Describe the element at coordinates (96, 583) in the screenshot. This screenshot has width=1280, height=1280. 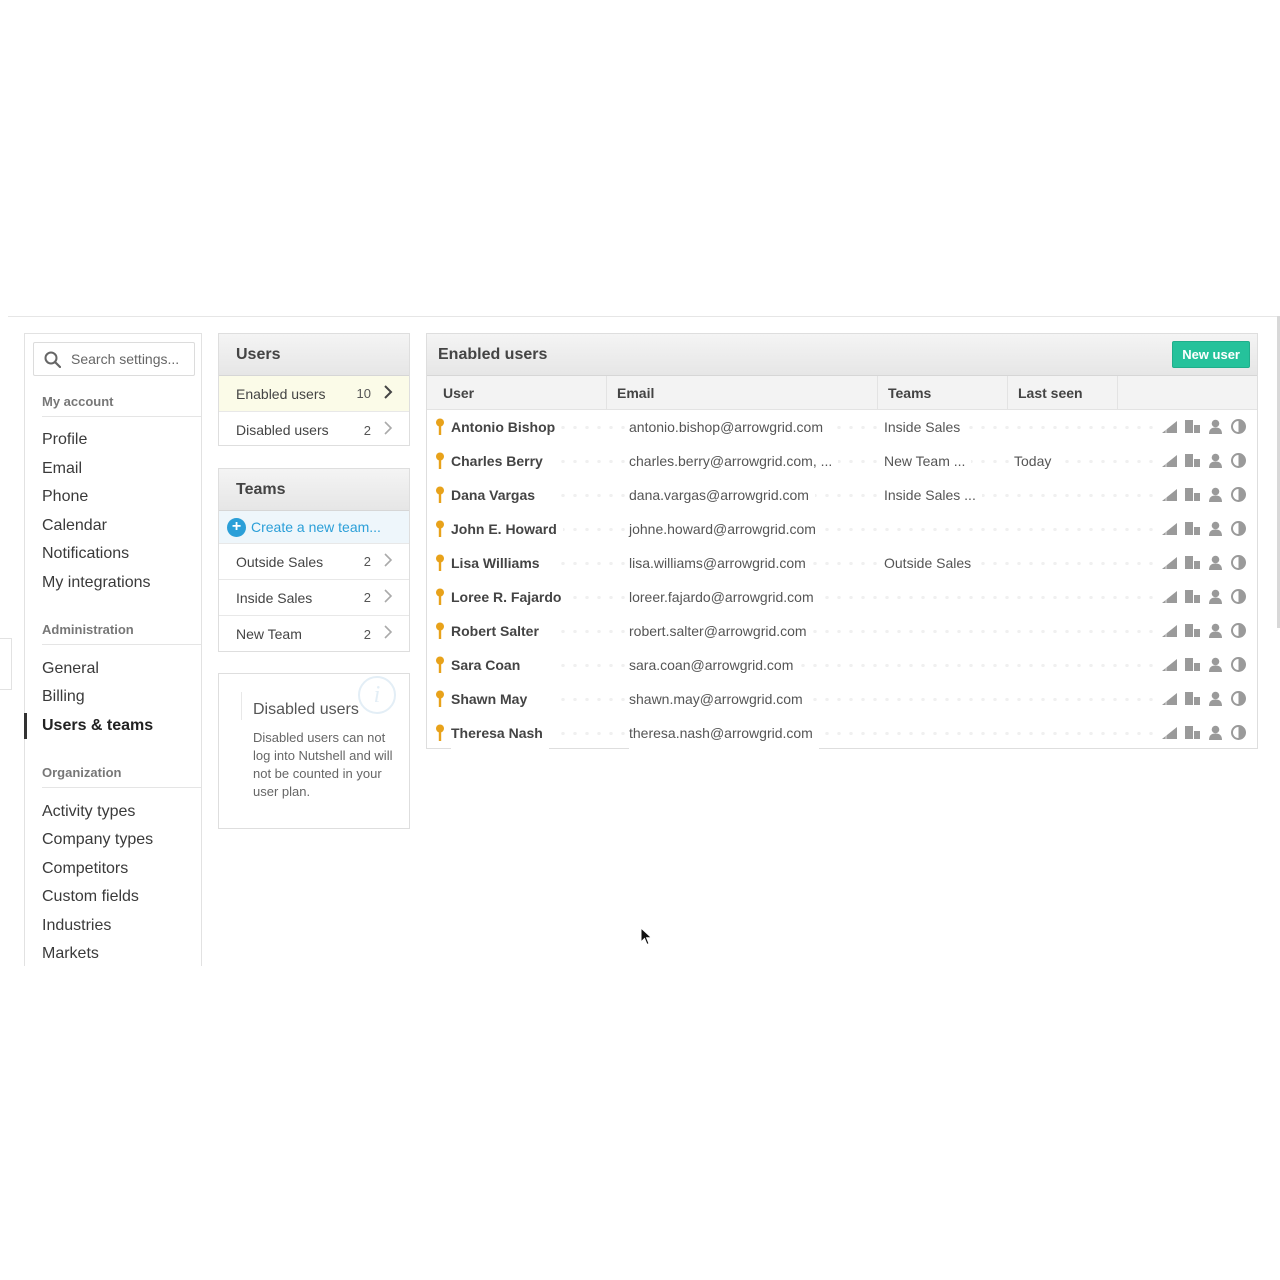
I see `sidebar-item-my-integrations: My integrations` at that location.